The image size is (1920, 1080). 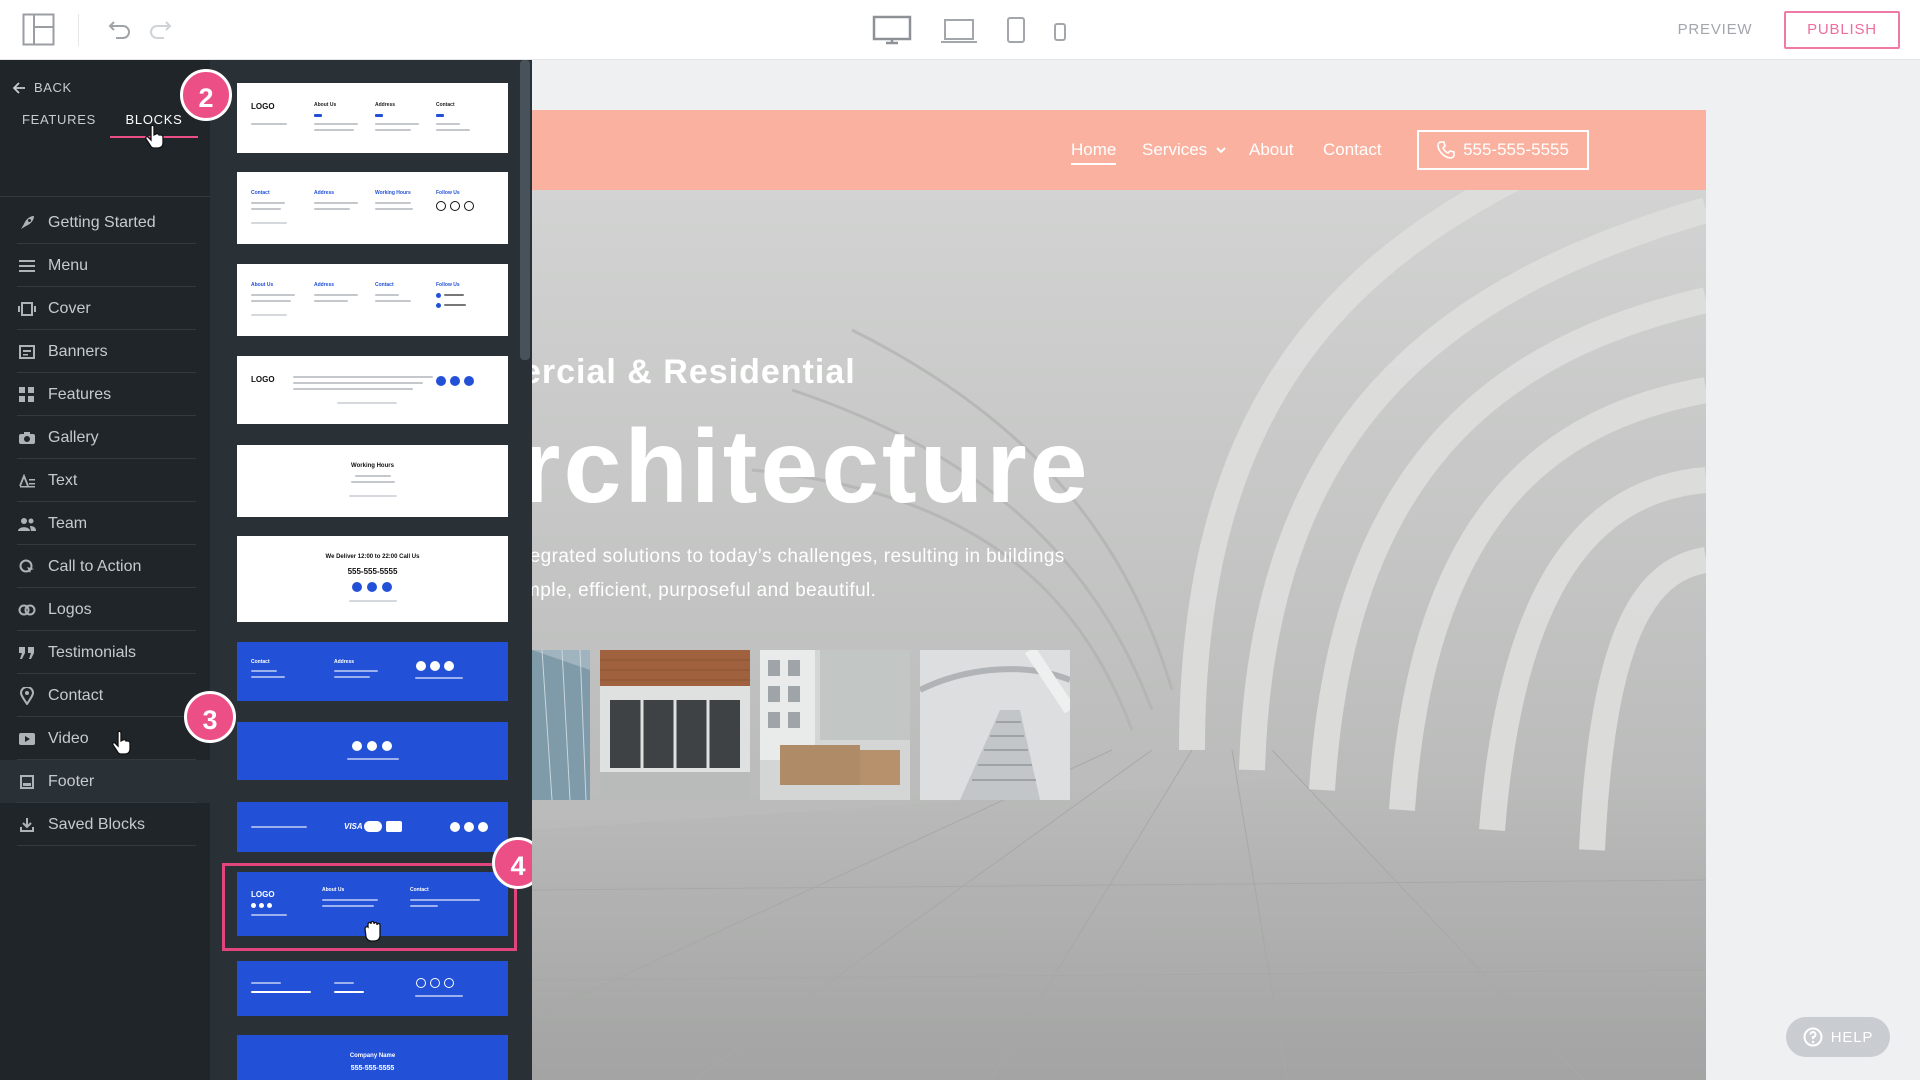 I want to click on site-nav-home: Home, so click(x=1094, y=152).